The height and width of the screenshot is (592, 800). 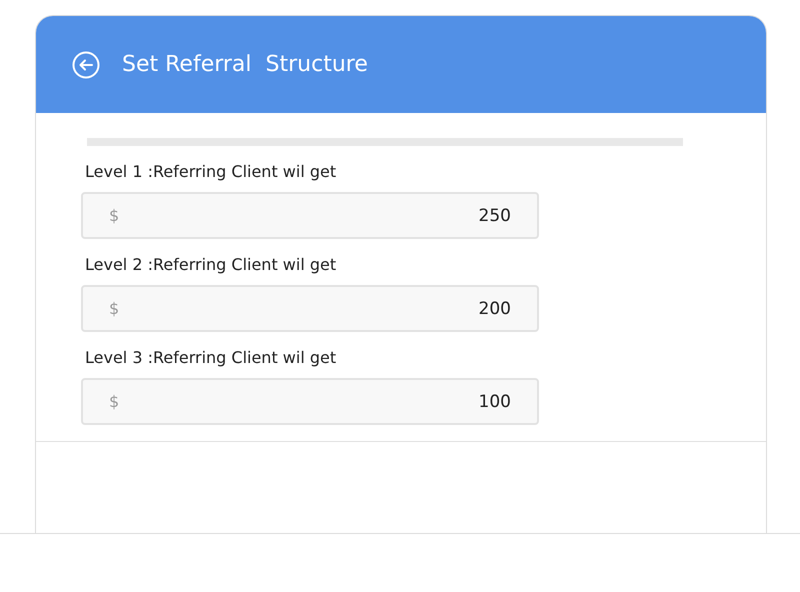 What do you see at coordinates (310, 215) in the screenshot?
I see `amount-field: $ 250` at bounding box center [310, 215].